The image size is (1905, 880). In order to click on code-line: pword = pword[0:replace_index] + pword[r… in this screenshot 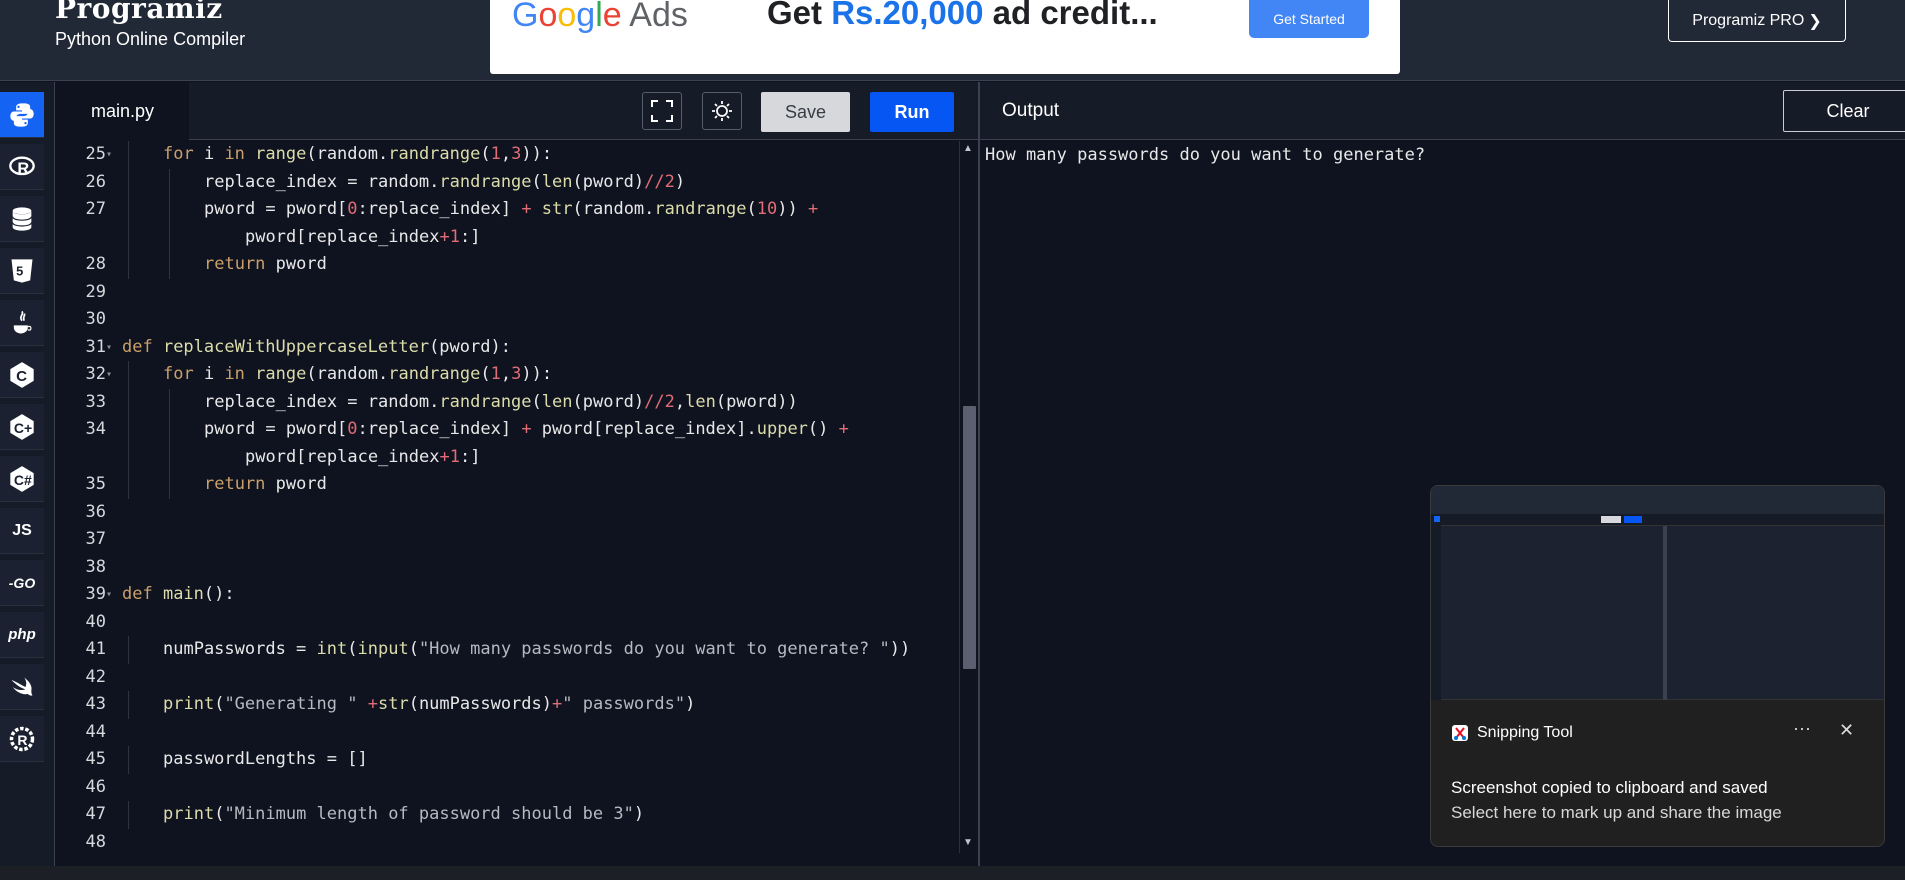, I will do `click(526, 429)`.